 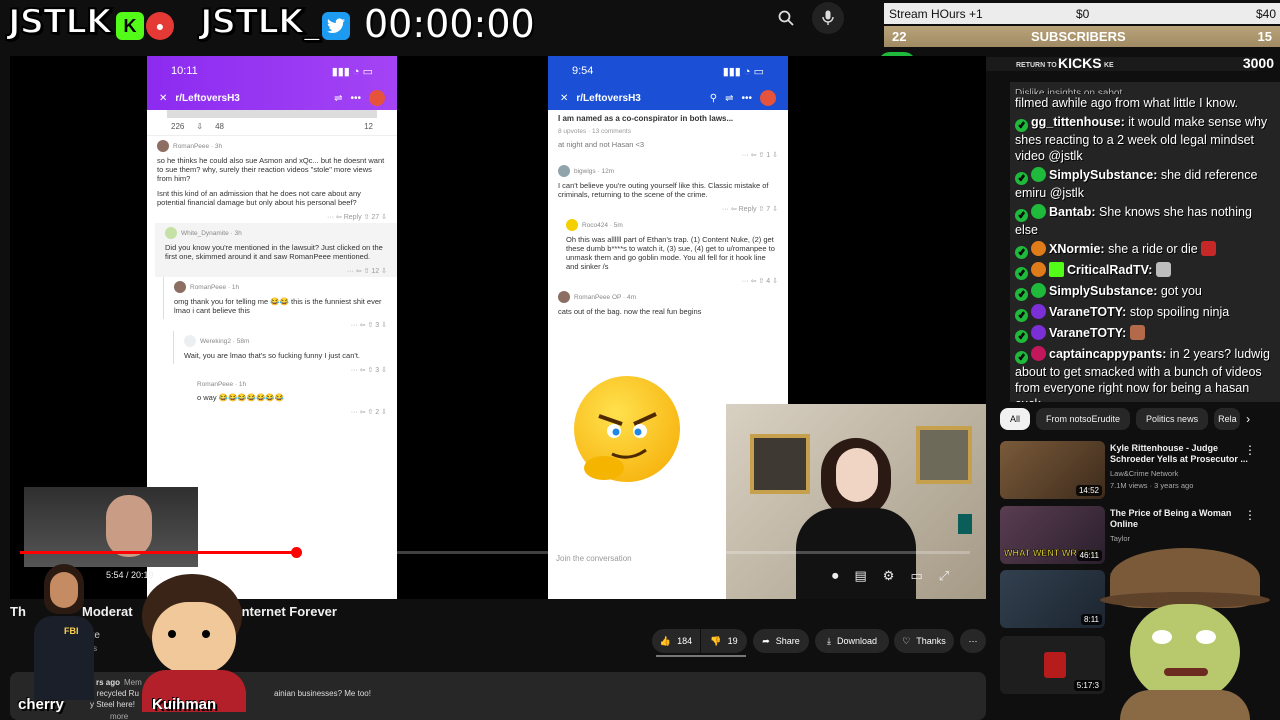 I want to click on fbi-avatar-character: FBI, so click(x=64, y=630).